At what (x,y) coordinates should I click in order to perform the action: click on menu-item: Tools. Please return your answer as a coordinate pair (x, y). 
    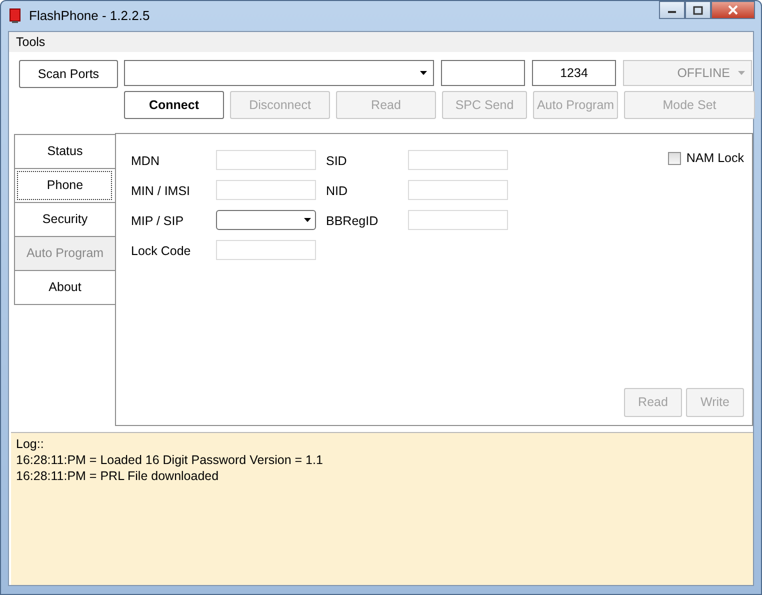
    Looking at the image, I should click on (31, 42).